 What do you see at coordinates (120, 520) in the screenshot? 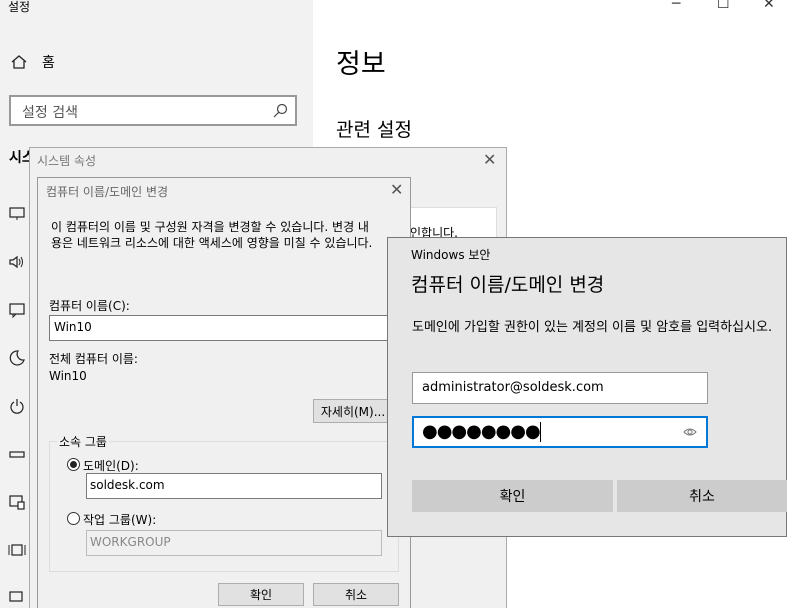
I see `workgroup-label: 작업 그룹(W):` at bounding box center [120, 520].